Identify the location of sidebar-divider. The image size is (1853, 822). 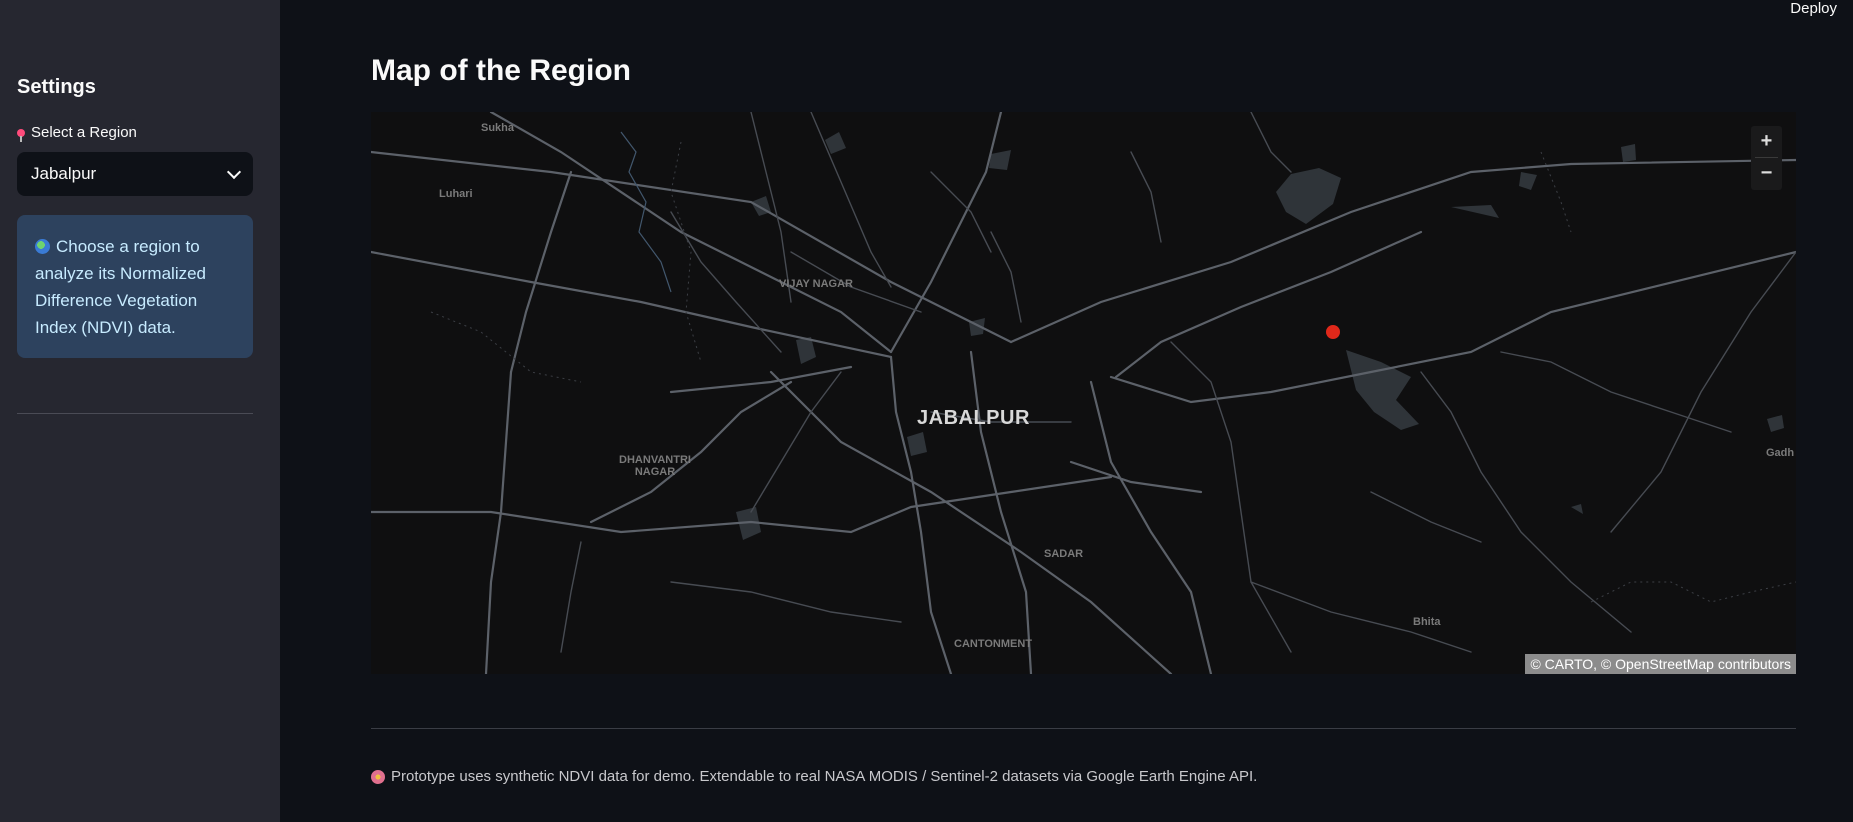
(135, 413).